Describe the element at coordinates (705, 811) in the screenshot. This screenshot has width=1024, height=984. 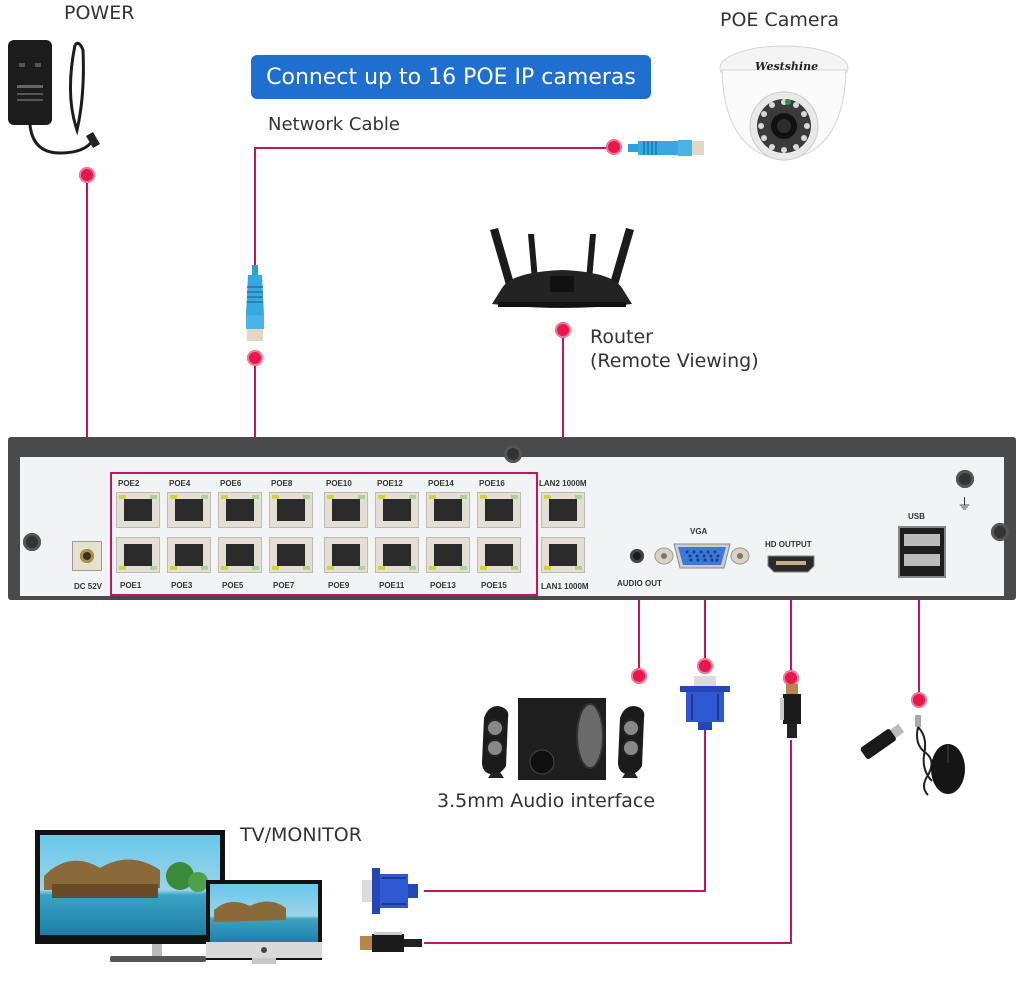
I see `vga-line-bottom` at that location.